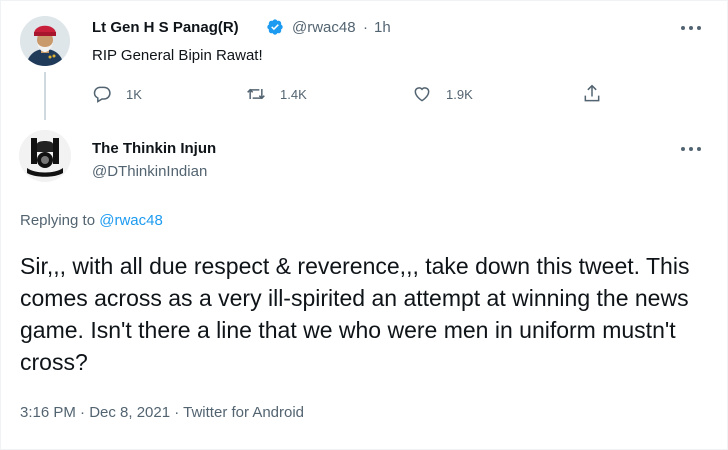 The height and width of the screenshot is (450, 728). What do you see at coordinates (592, 93) in the screenshot?
I see `share-icon` at bounding box center [592, 93].